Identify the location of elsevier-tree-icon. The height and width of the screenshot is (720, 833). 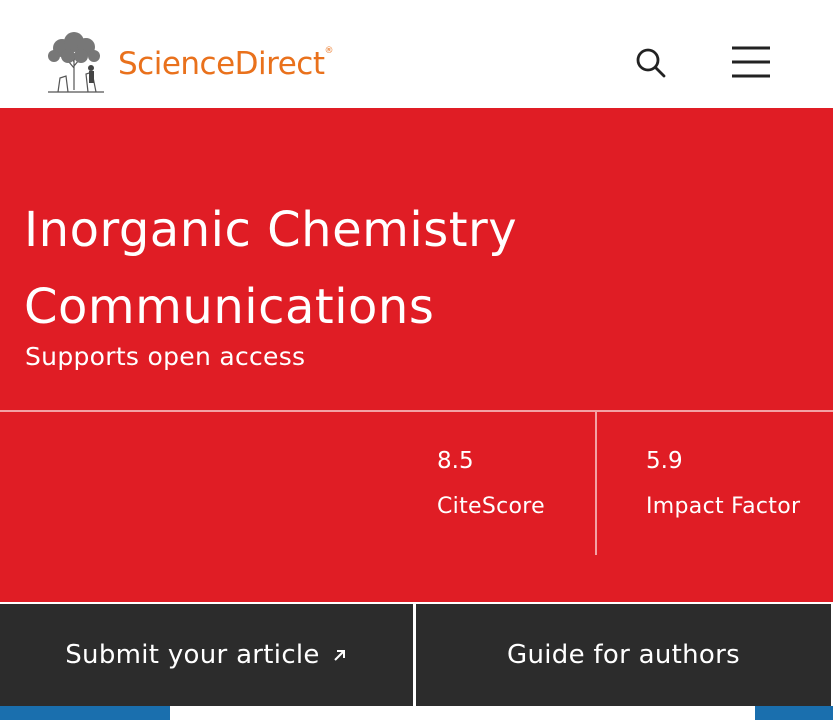
(76, 62).